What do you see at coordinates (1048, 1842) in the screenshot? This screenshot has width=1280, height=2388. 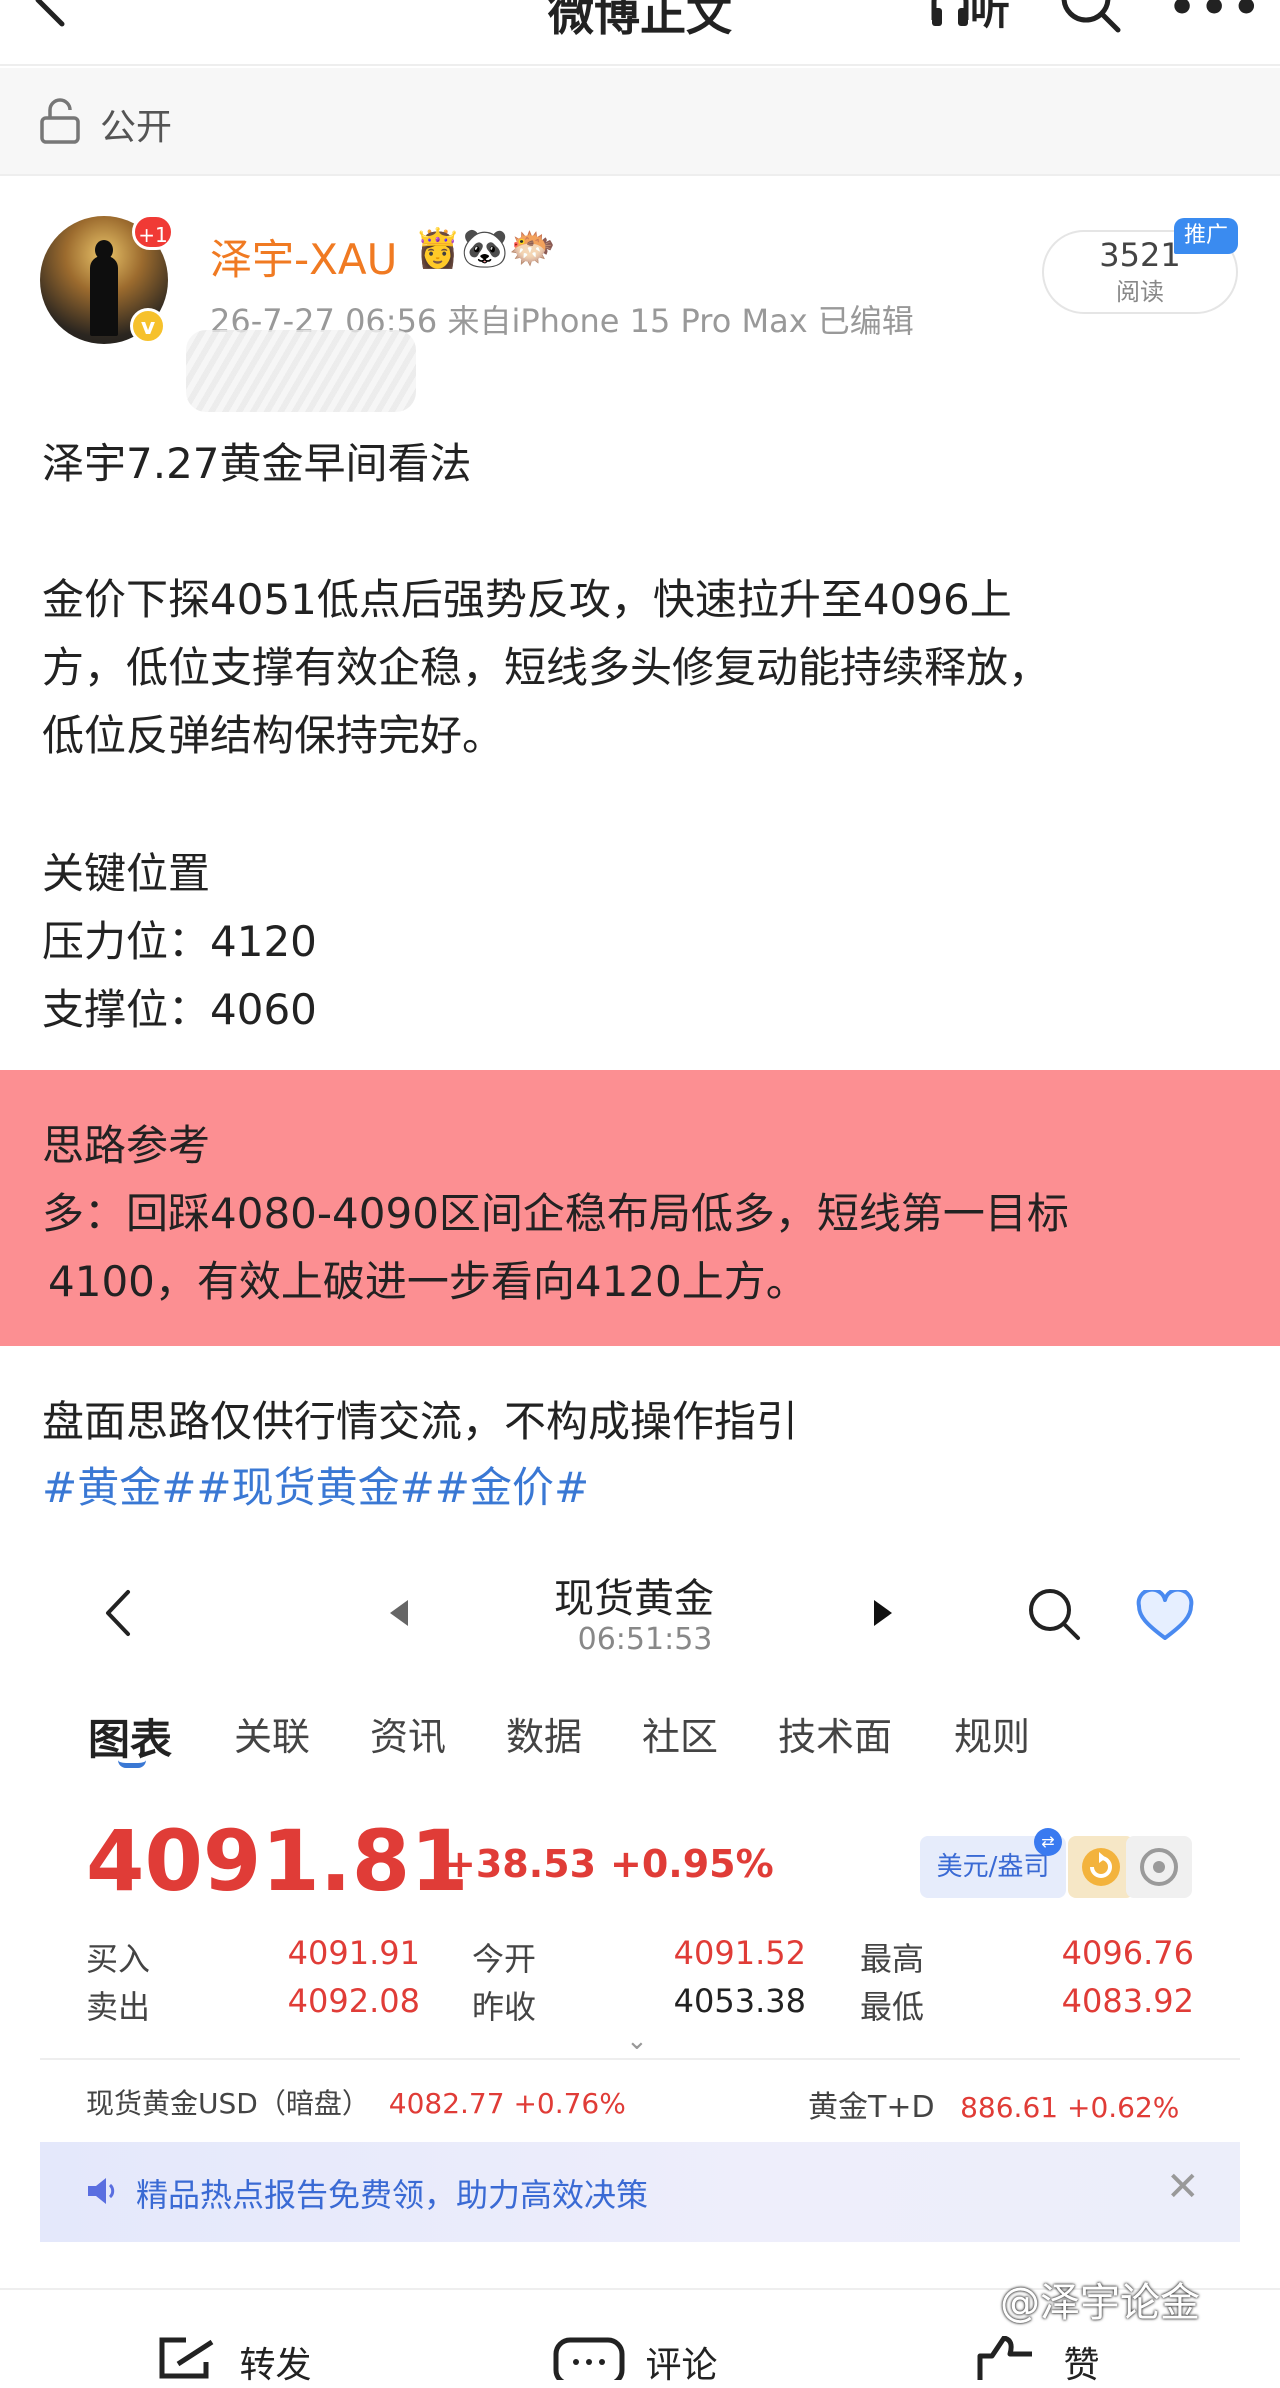 I see `switch-unit-icon: ⇄` at bounding box center [1048, 1842].